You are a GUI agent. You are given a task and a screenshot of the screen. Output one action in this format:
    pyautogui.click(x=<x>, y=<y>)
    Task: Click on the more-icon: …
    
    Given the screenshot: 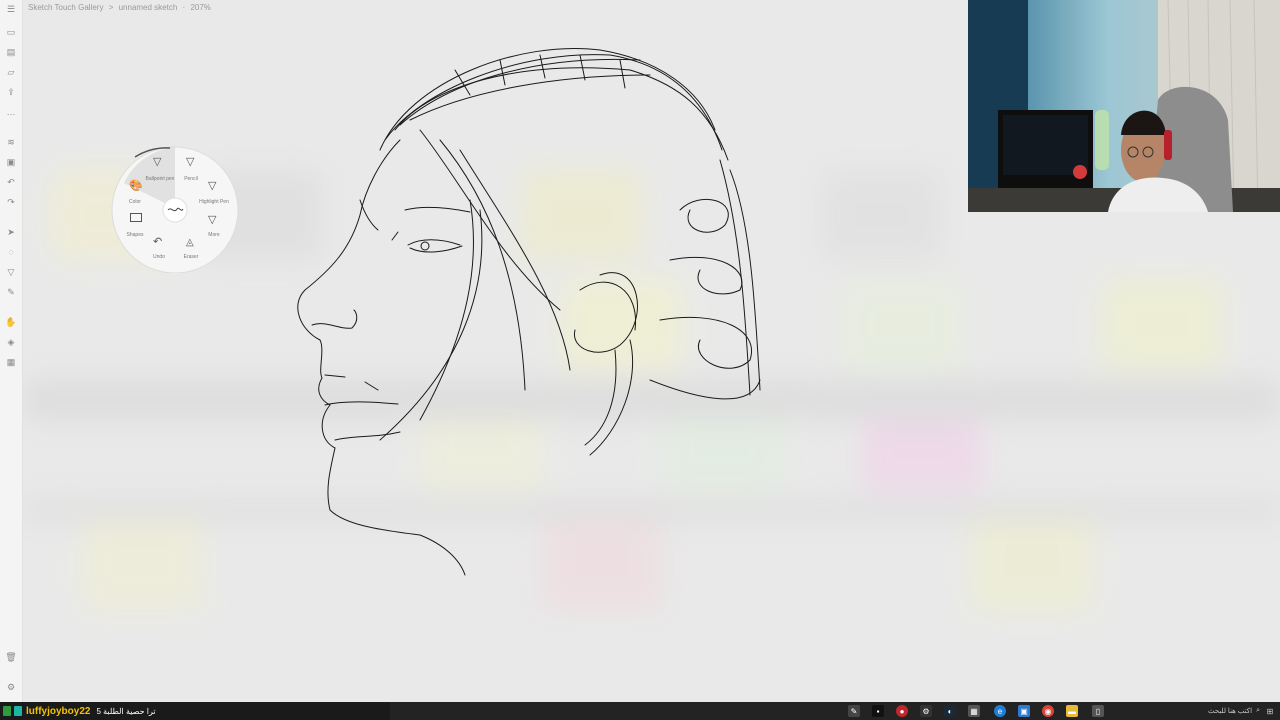 What is the action you would take?
    pyautogui.click(x=11, y=112)
    